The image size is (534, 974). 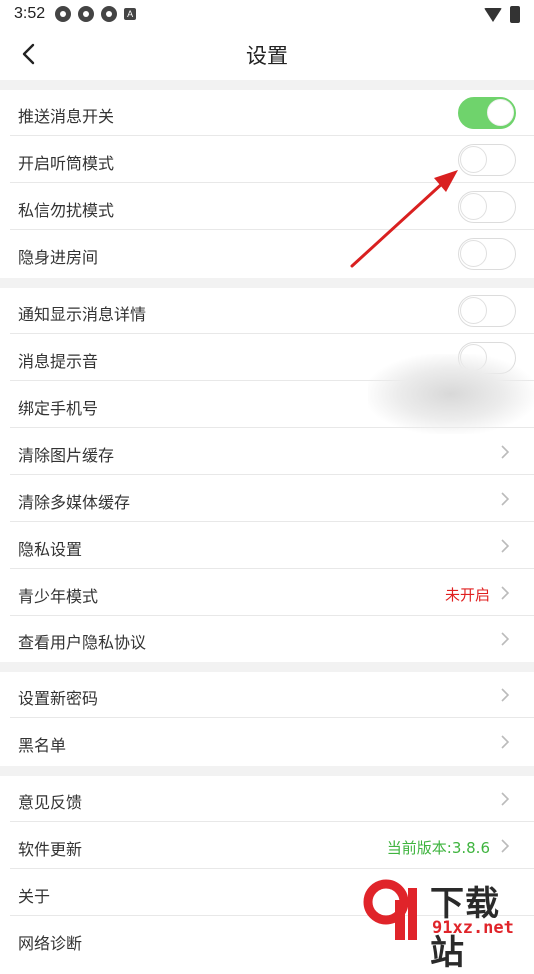 I want to click on notif-detail-toggle-switch, so click(x=487, y=311).